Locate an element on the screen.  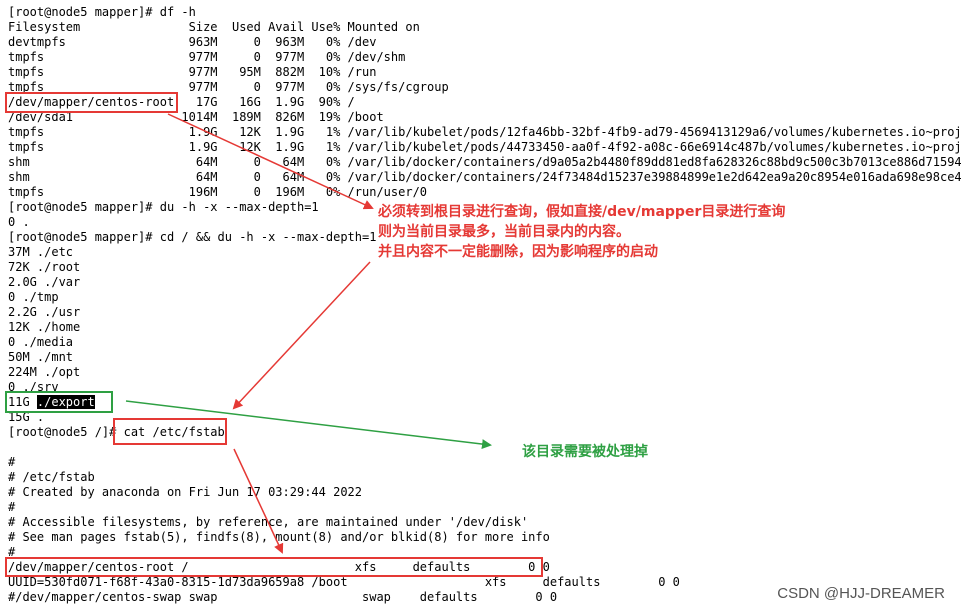
watermark: CSDN @HJJ-DREAMER is located at coordinates (861, 593).